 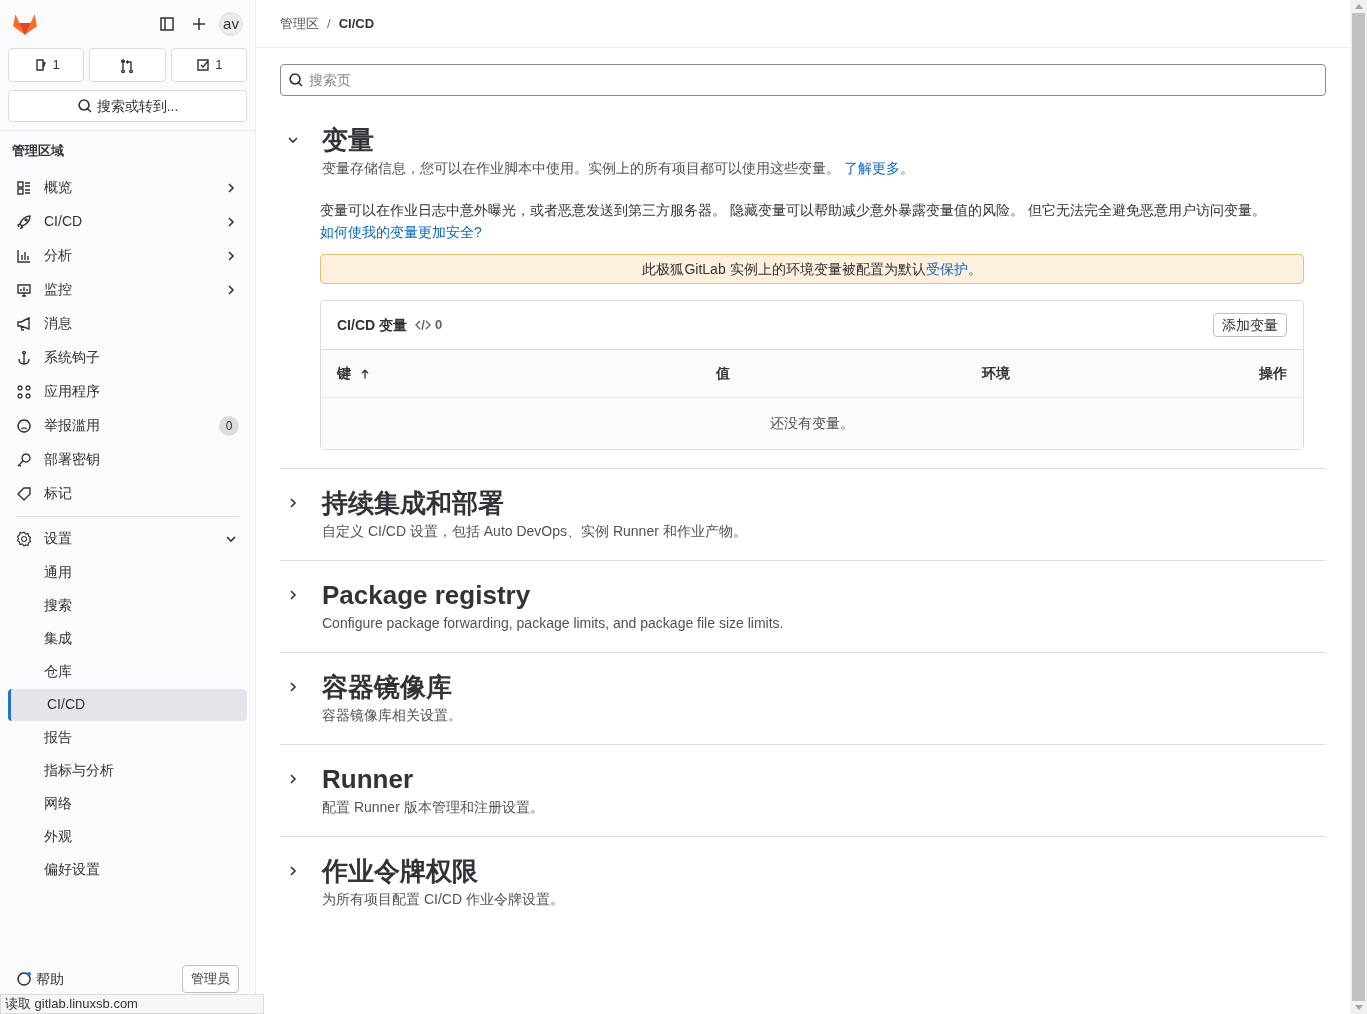 I want to click on sub-nav-item: 外观, so click(x=127, y=836).